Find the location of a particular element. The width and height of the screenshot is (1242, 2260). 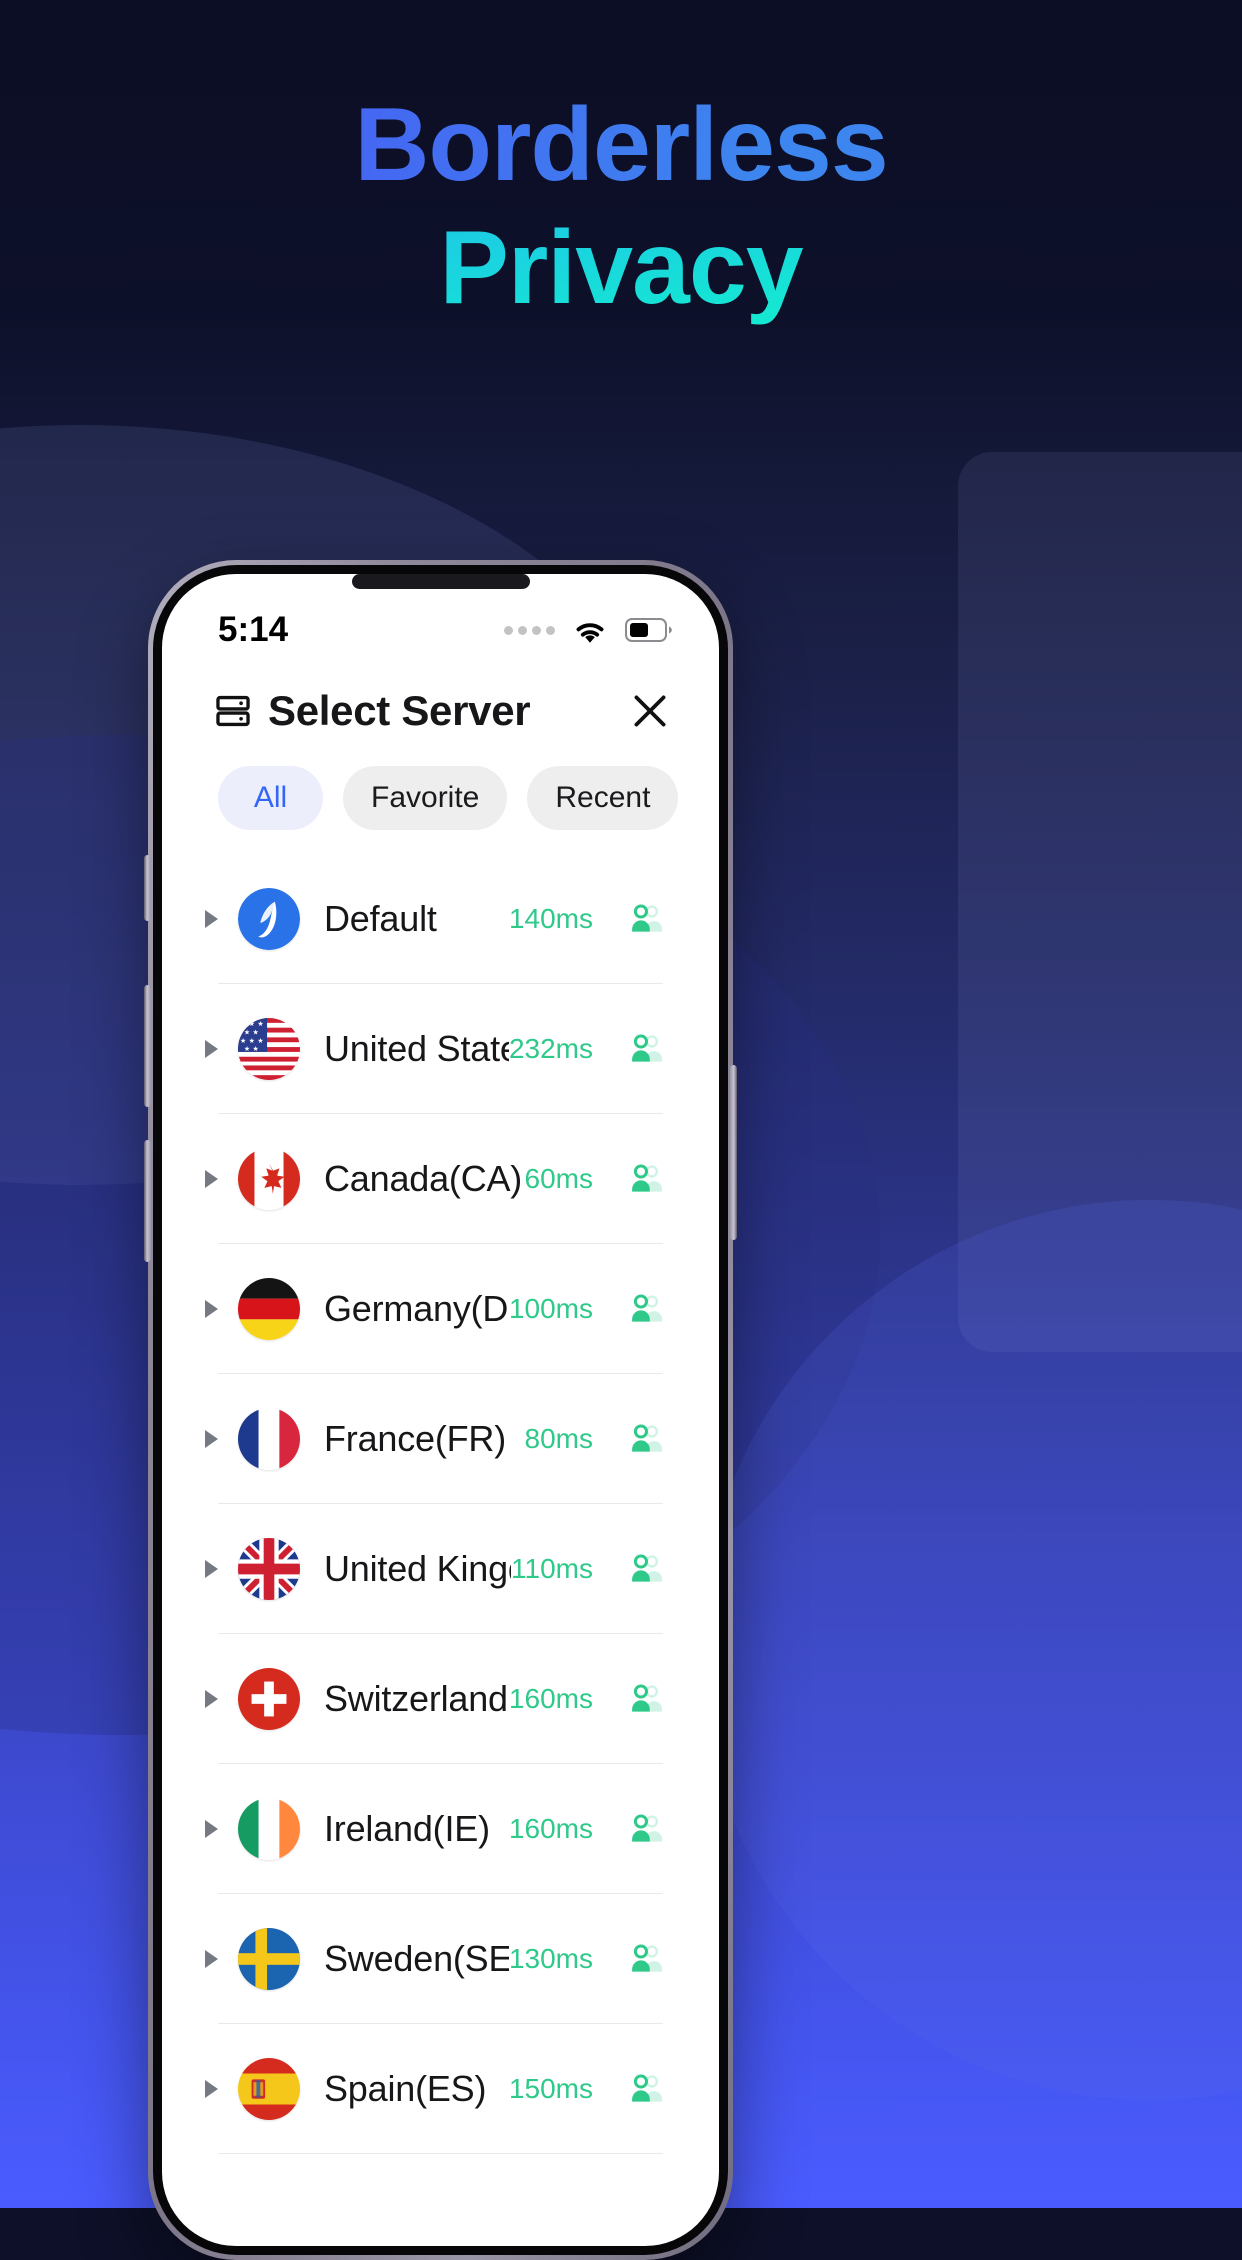

phone-power-button is located at coordinates (733, 1152).